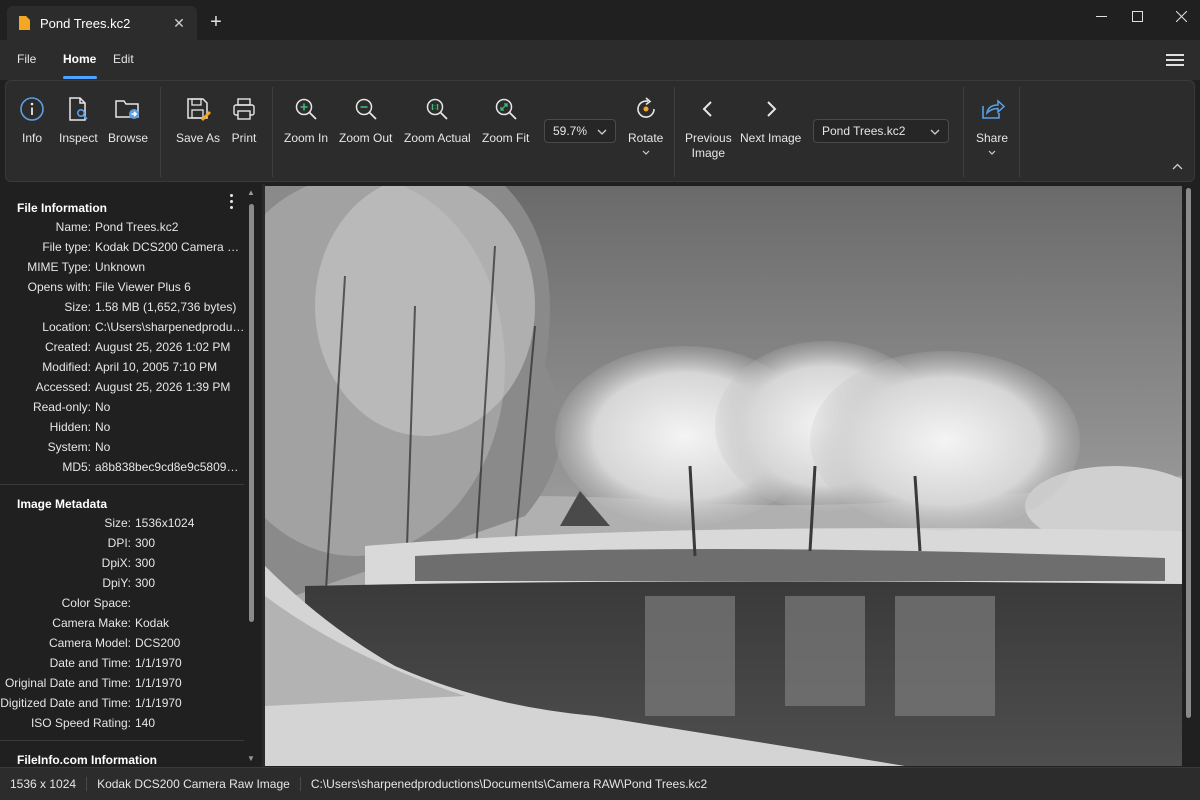 This screenshot has height=800, width=1200. What do you see at coordinates (506, 109) in the screenshot?
I see `zoom-fit-icon` at bounding box center [506, 109].